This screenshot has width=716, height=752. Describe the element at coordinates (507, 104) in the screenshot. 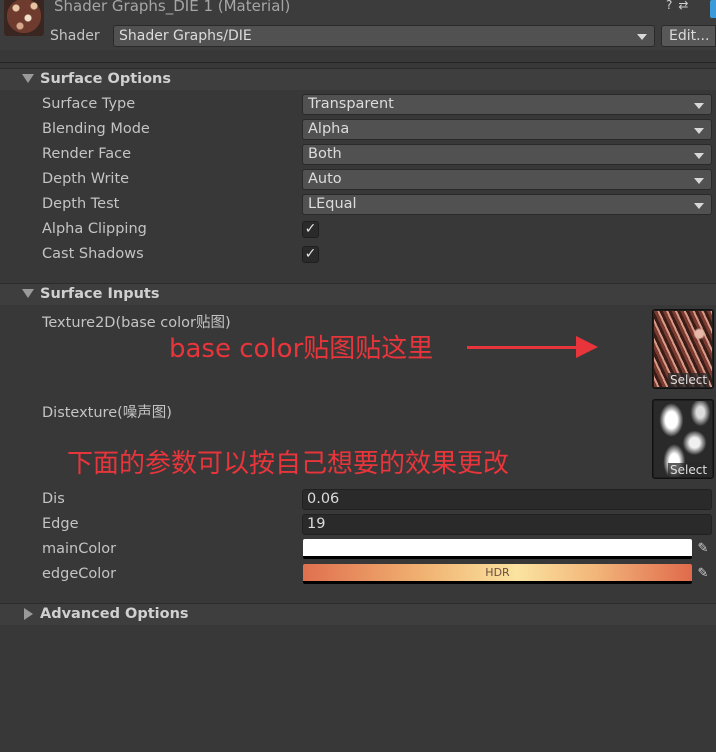

I see `surface-type-dropdown: Transparent` at that location.